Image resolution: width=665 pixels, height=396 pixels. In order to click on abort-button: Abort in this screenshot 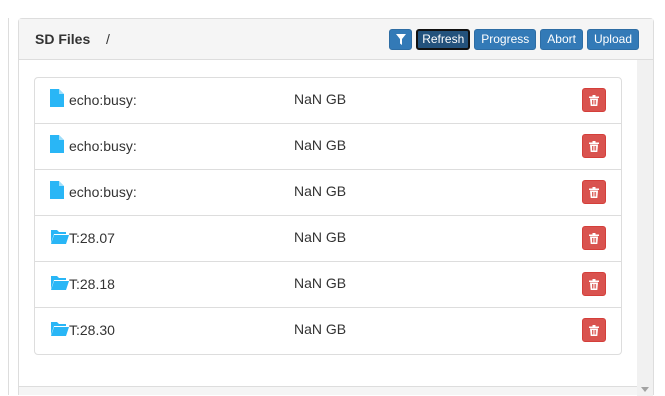, I will do `click(561, 39)`.